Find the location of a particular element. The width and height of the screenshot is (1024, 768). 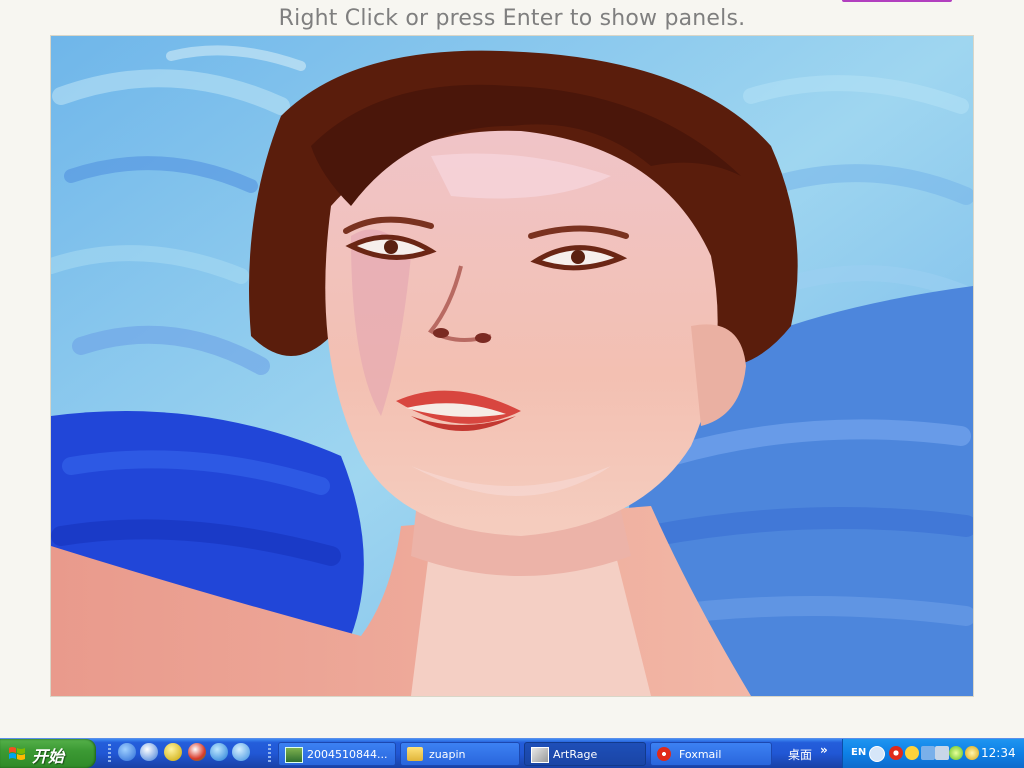

system-tray: EN 12:34 is located at coordinates (933, 753).